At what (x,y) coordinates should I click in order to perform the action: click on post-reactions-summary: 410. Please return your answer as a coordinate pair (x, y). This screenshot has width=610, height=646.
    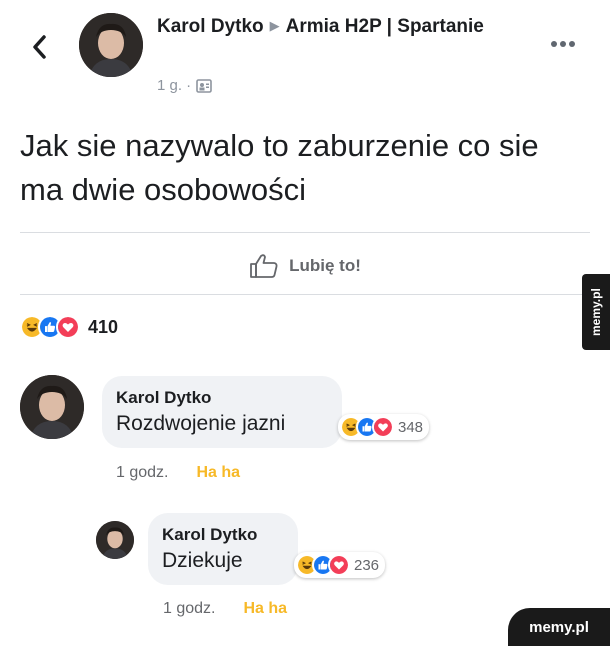
    Looking at the image, I should click on (69, 327).